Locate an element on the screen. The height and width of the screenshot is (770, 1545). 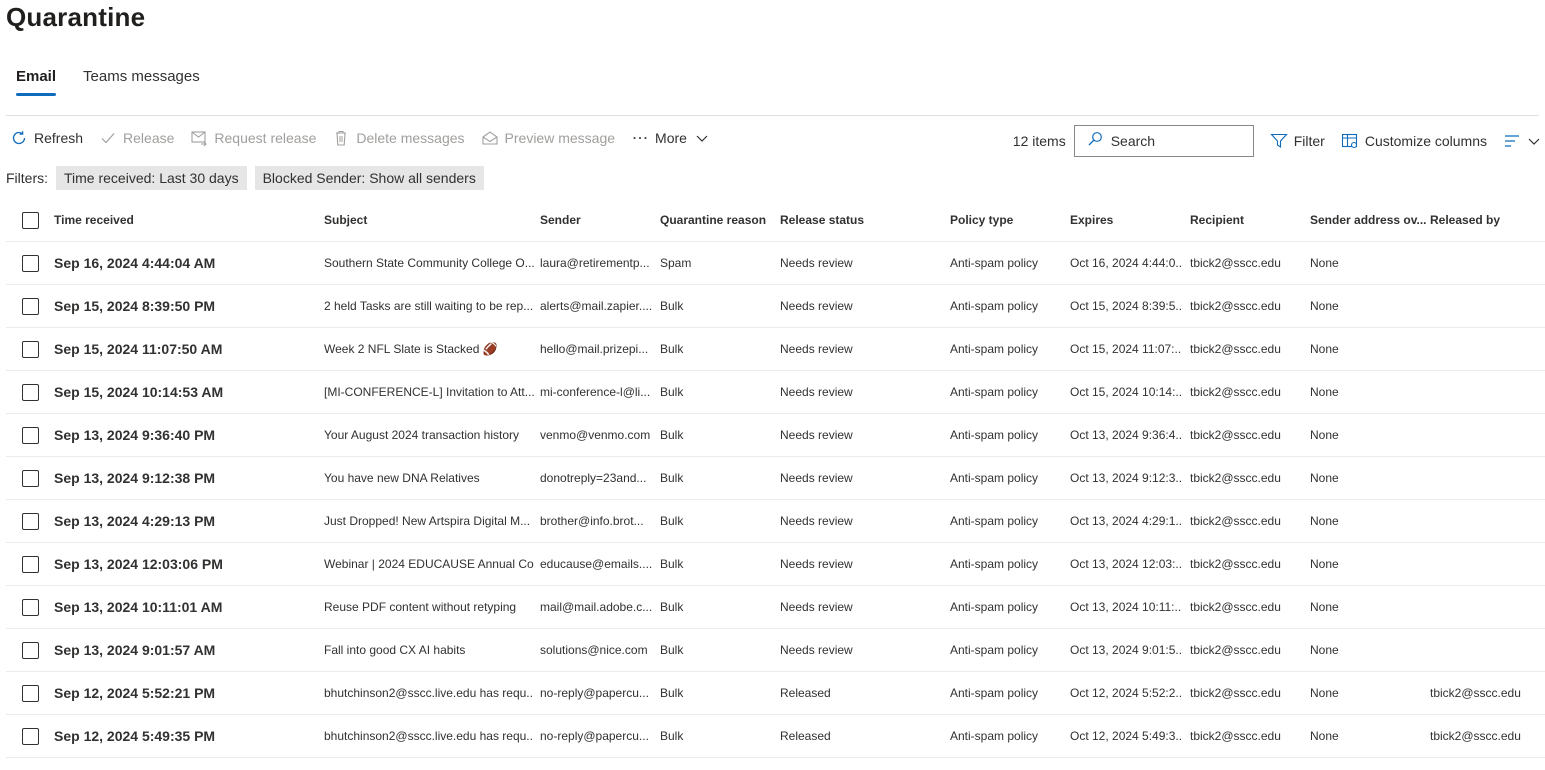
search-input is located at coordinates (1180, 141).